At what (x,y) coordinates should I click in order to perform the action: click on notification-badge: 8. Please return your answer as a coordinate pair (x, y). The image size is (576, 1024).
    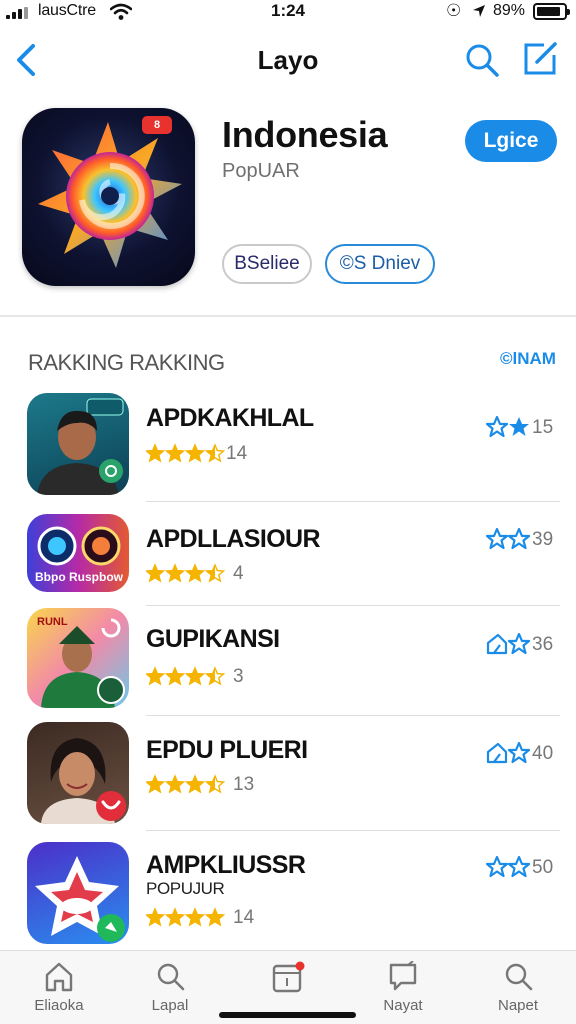
    Looking at the image, I should click on (157, 125).